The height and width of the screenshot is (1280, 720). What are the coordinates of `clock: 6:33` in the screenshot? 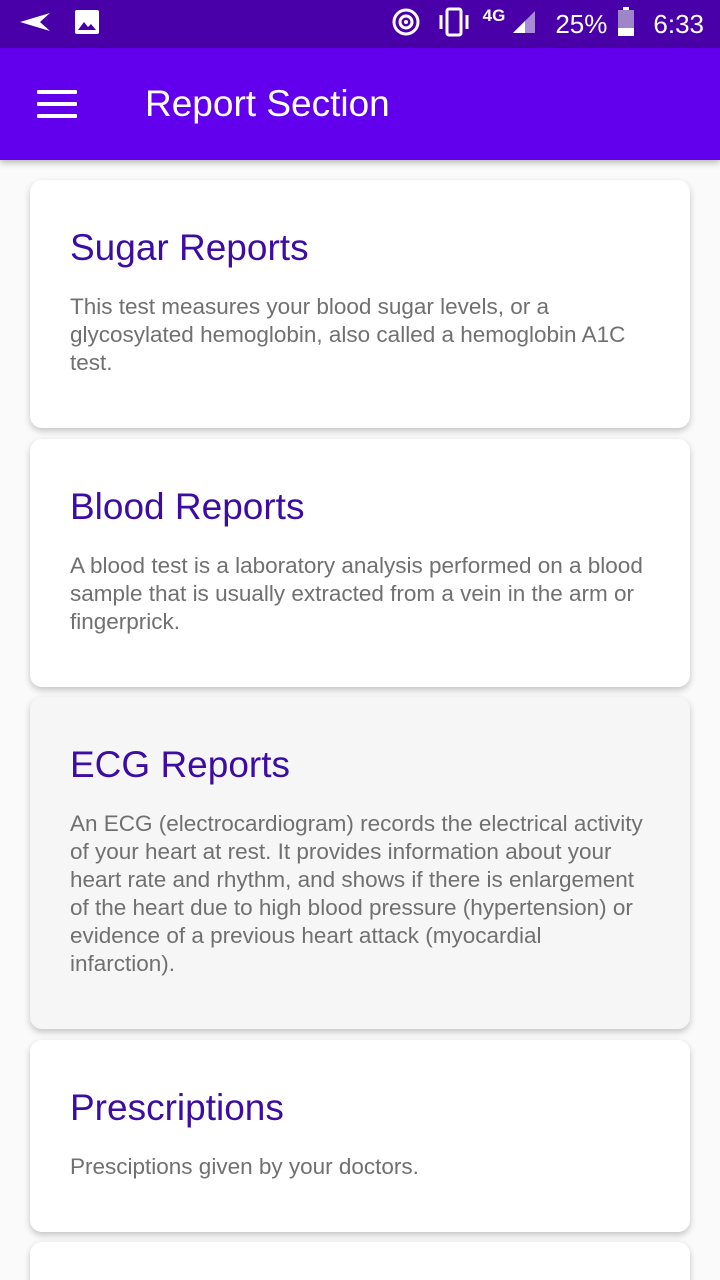 It's located at (678, 23).